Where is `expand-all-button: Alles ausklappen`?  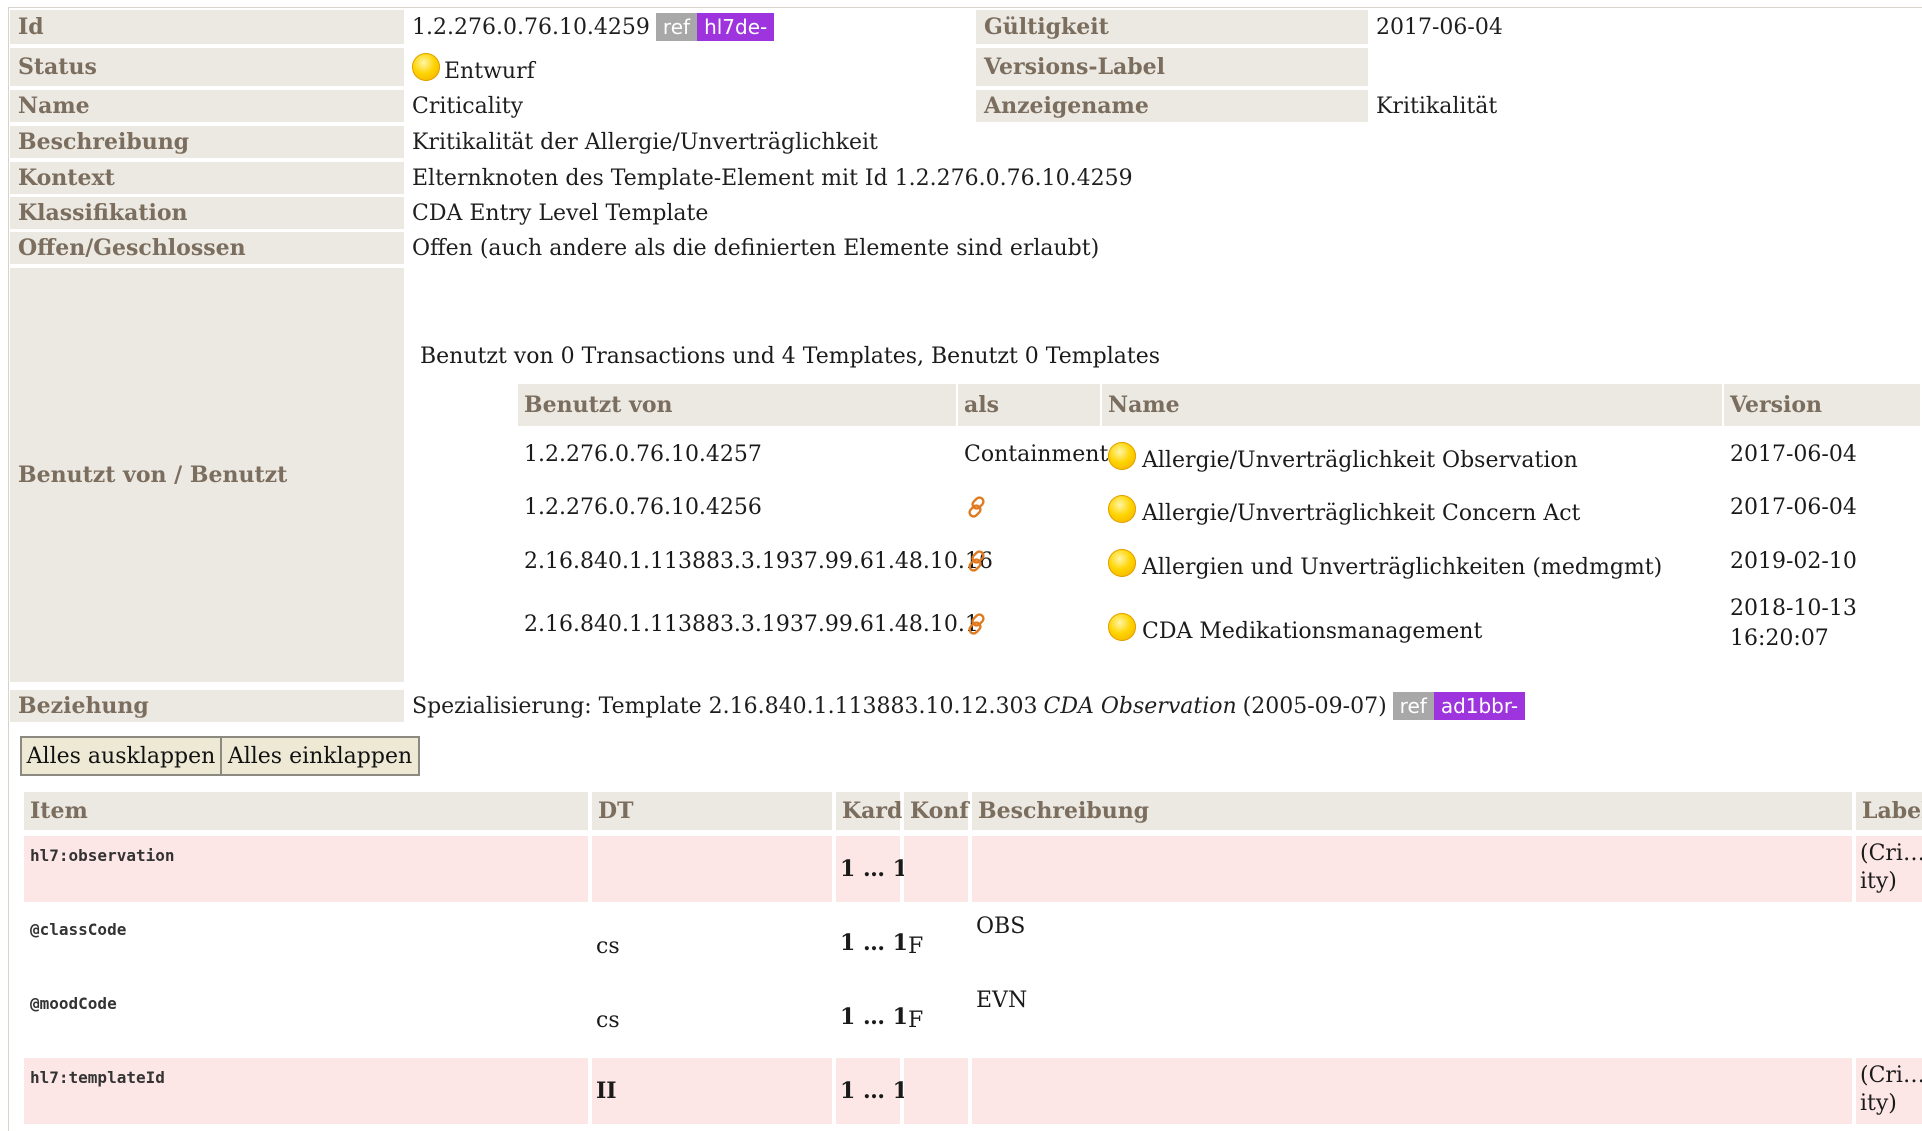 expand-all-button: Alles ausklappen is located at coordinates (121, 756).